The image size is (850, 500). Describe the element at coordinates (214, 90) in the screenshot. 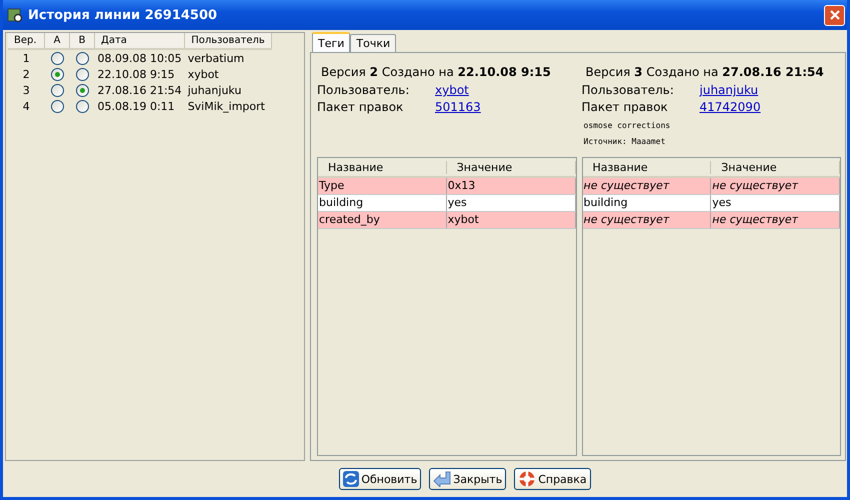

I see `user-cell-text: juhanjuku` at that location.